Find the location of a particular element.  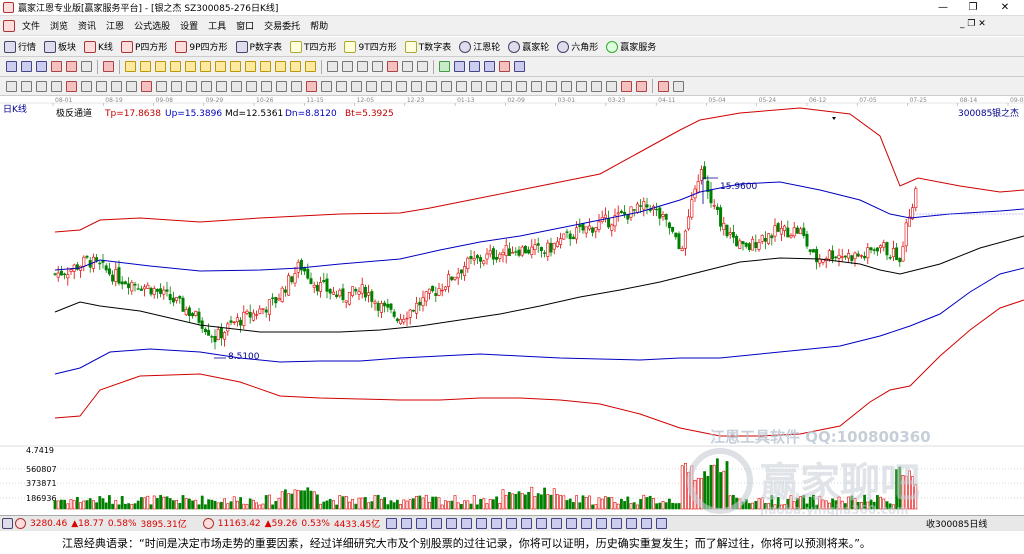

gann-tool-42-icon is located at coordinates (626, 86).